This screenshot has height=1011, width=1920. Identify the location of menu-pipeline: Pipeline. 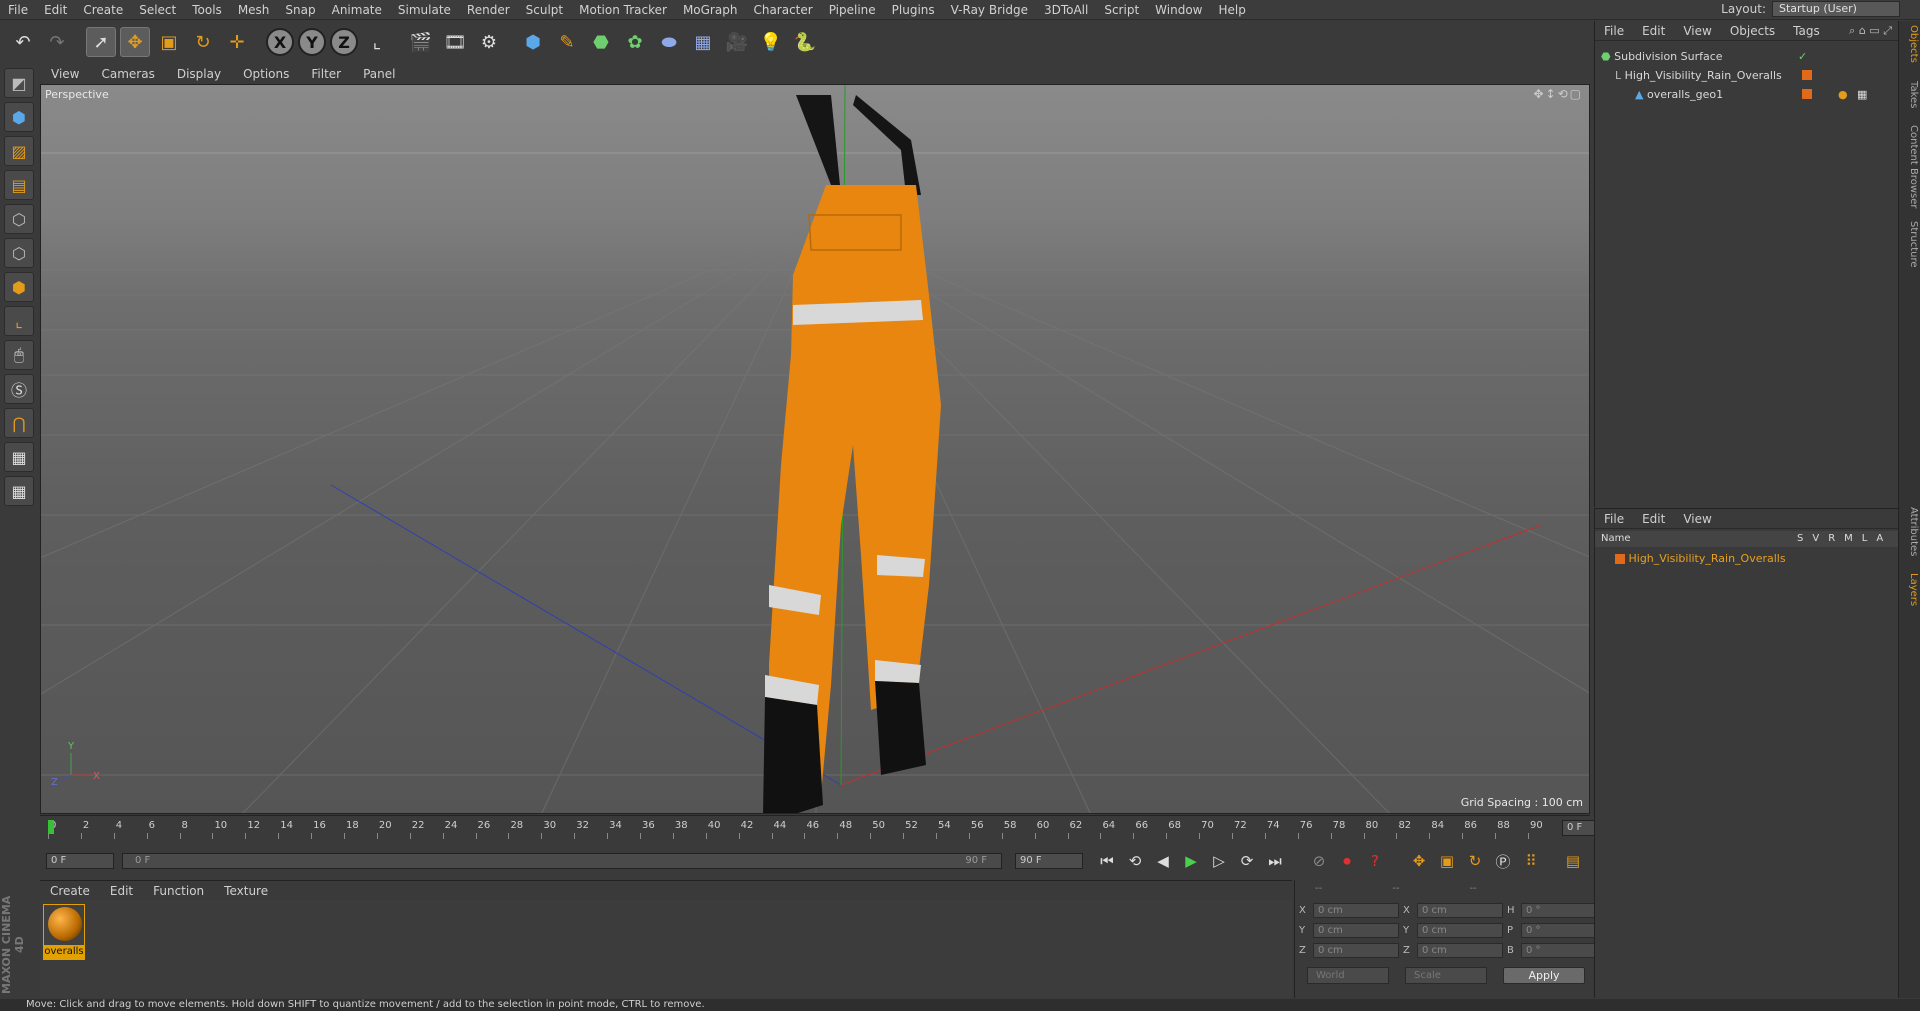
(852, 10).